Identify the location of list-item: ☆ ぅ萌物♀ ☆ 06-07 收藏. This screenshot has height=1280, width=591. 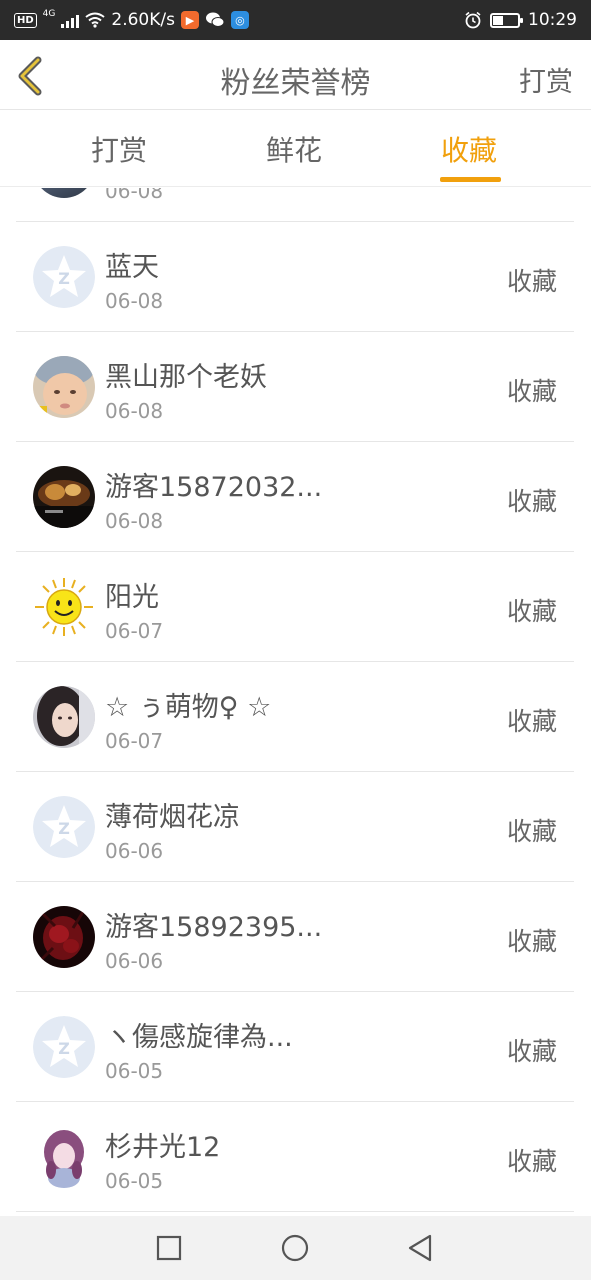
(295, 717).